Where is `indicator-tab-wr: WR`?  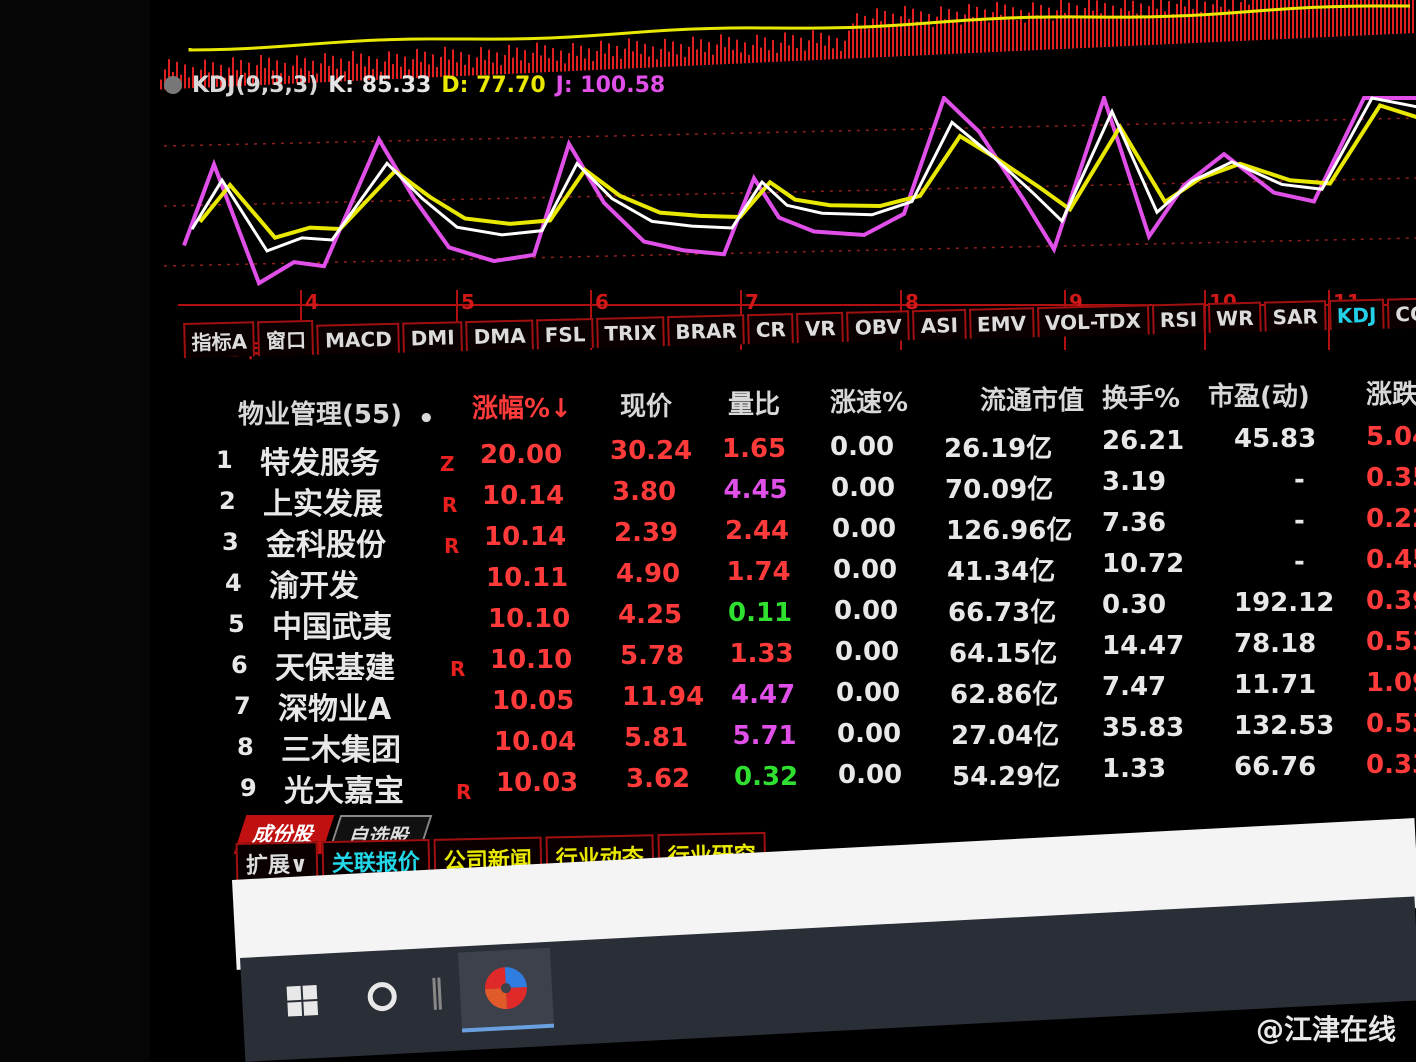 indicator-tab-wr: WR is located at coordinates (1234, 317).